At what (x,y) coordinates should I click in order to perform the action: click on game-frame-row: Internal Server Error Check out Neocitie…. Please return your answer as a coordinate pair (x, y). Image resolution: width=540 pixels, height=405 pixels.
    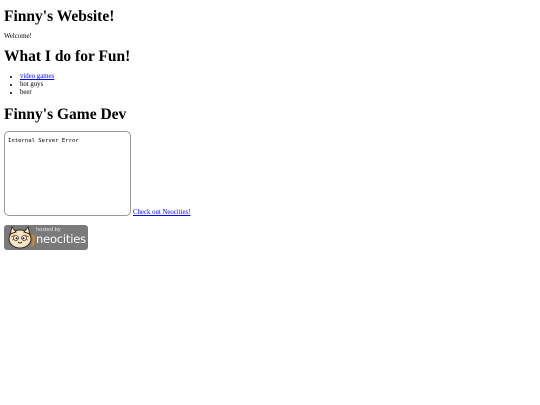
    Looking at the image, I should click on (97, 173).